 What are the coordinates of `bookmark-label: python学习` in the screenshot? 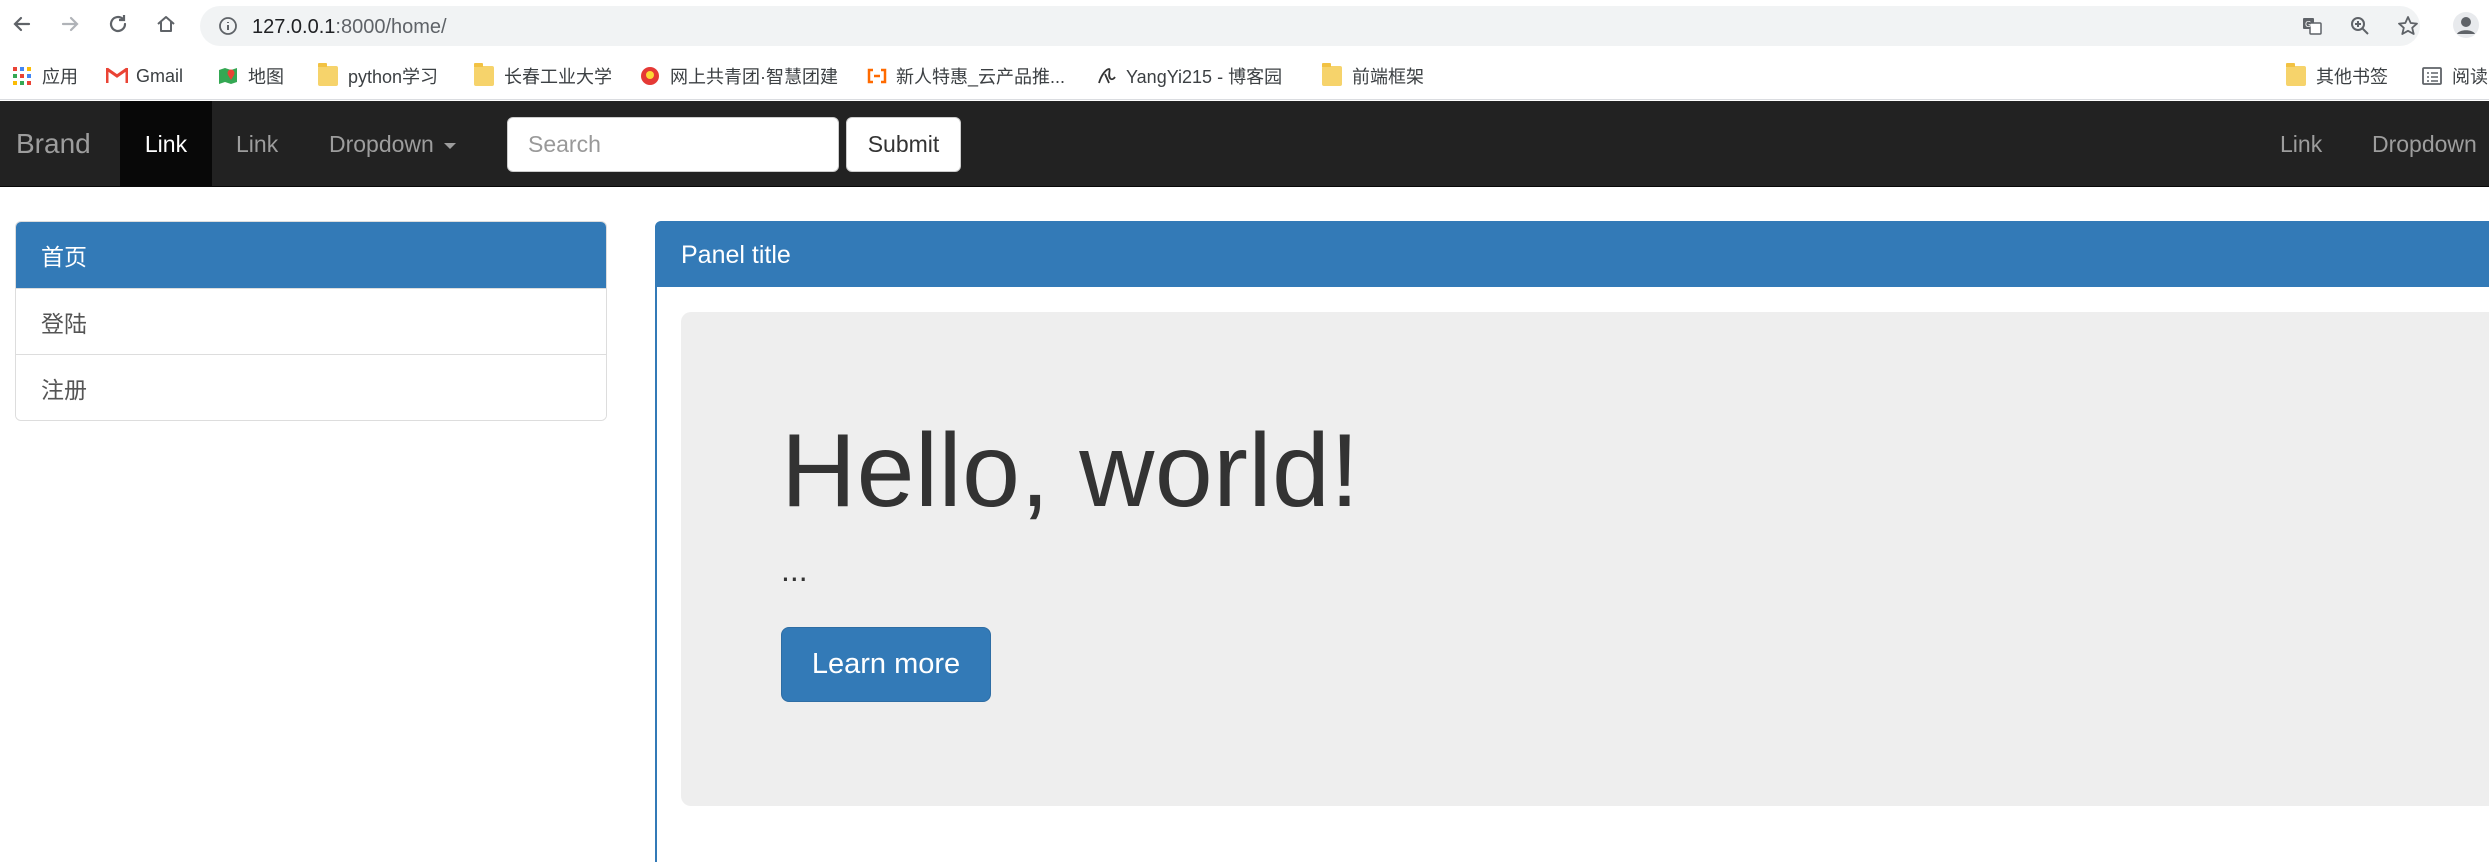 It's located at (393, 77).